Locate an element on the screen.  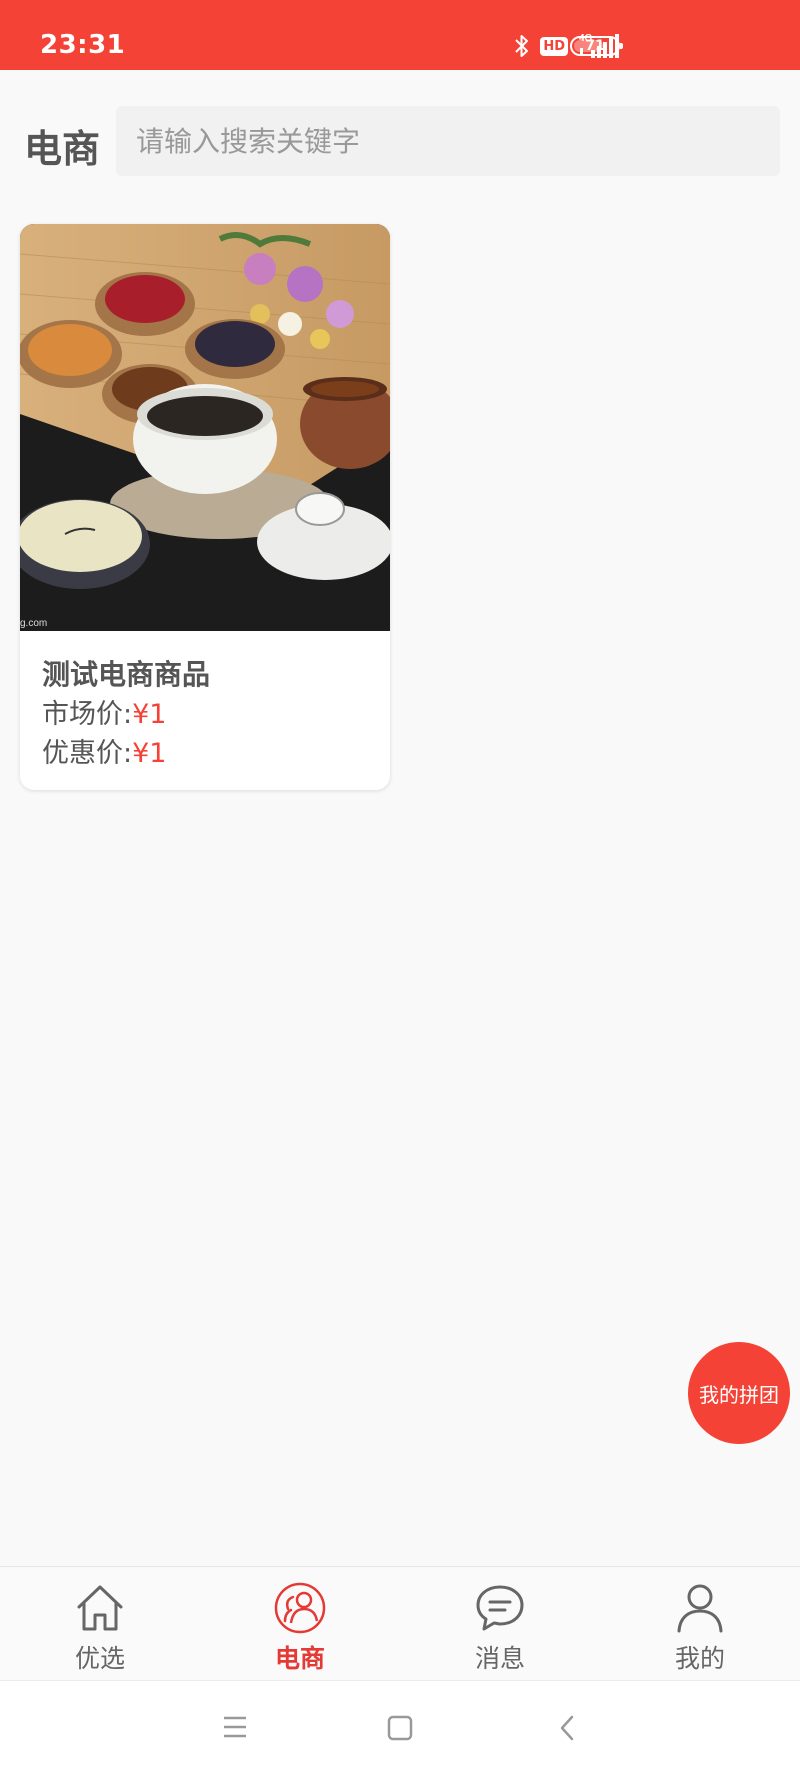
tab-mine: 我的 is located at coordinates (700, 1623).